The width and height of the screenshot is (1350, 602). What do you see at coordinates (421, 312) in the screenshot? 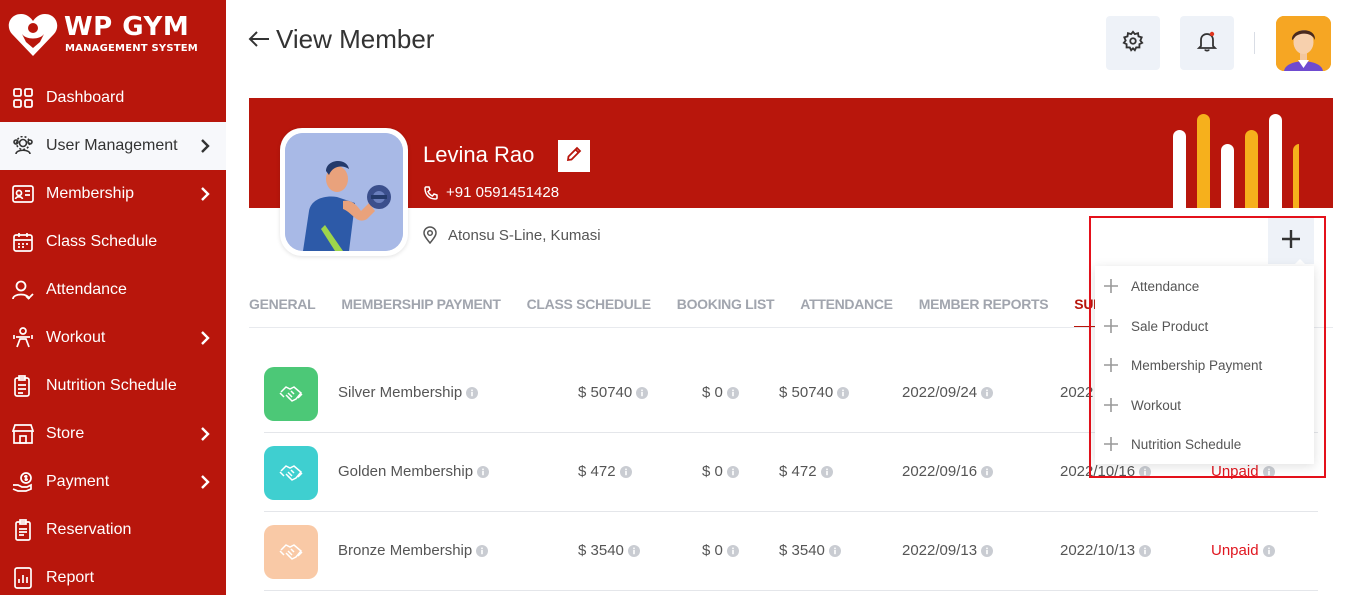
I see `tab-membership-payment: MEMBERSHIP PAYMENT` at bounding box center [421, 312].